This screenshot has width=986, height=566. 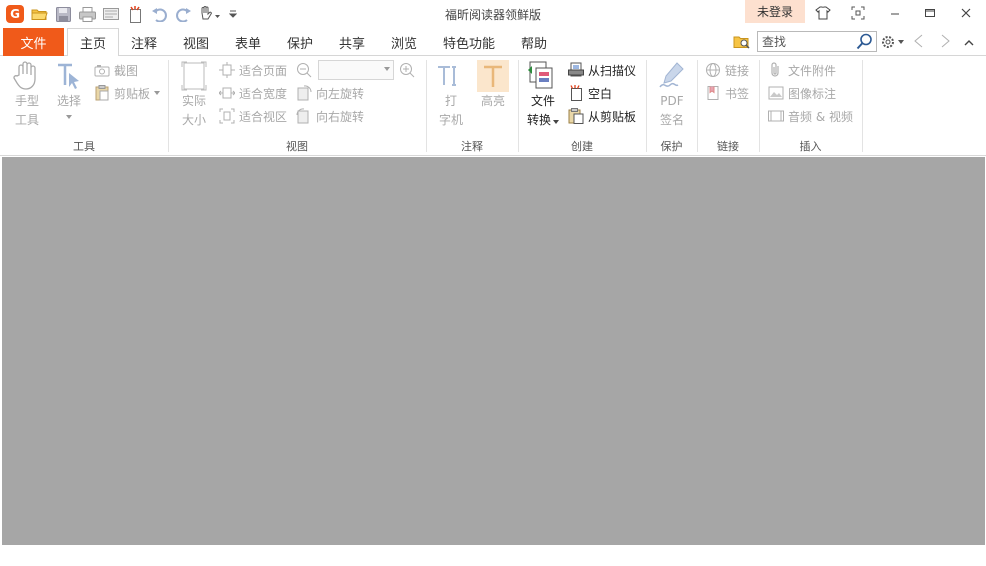 What do you see at coordinates (404, 42) in the screenshot?
I see `tab-browse: 浏览` at bounding box center [404, 42].